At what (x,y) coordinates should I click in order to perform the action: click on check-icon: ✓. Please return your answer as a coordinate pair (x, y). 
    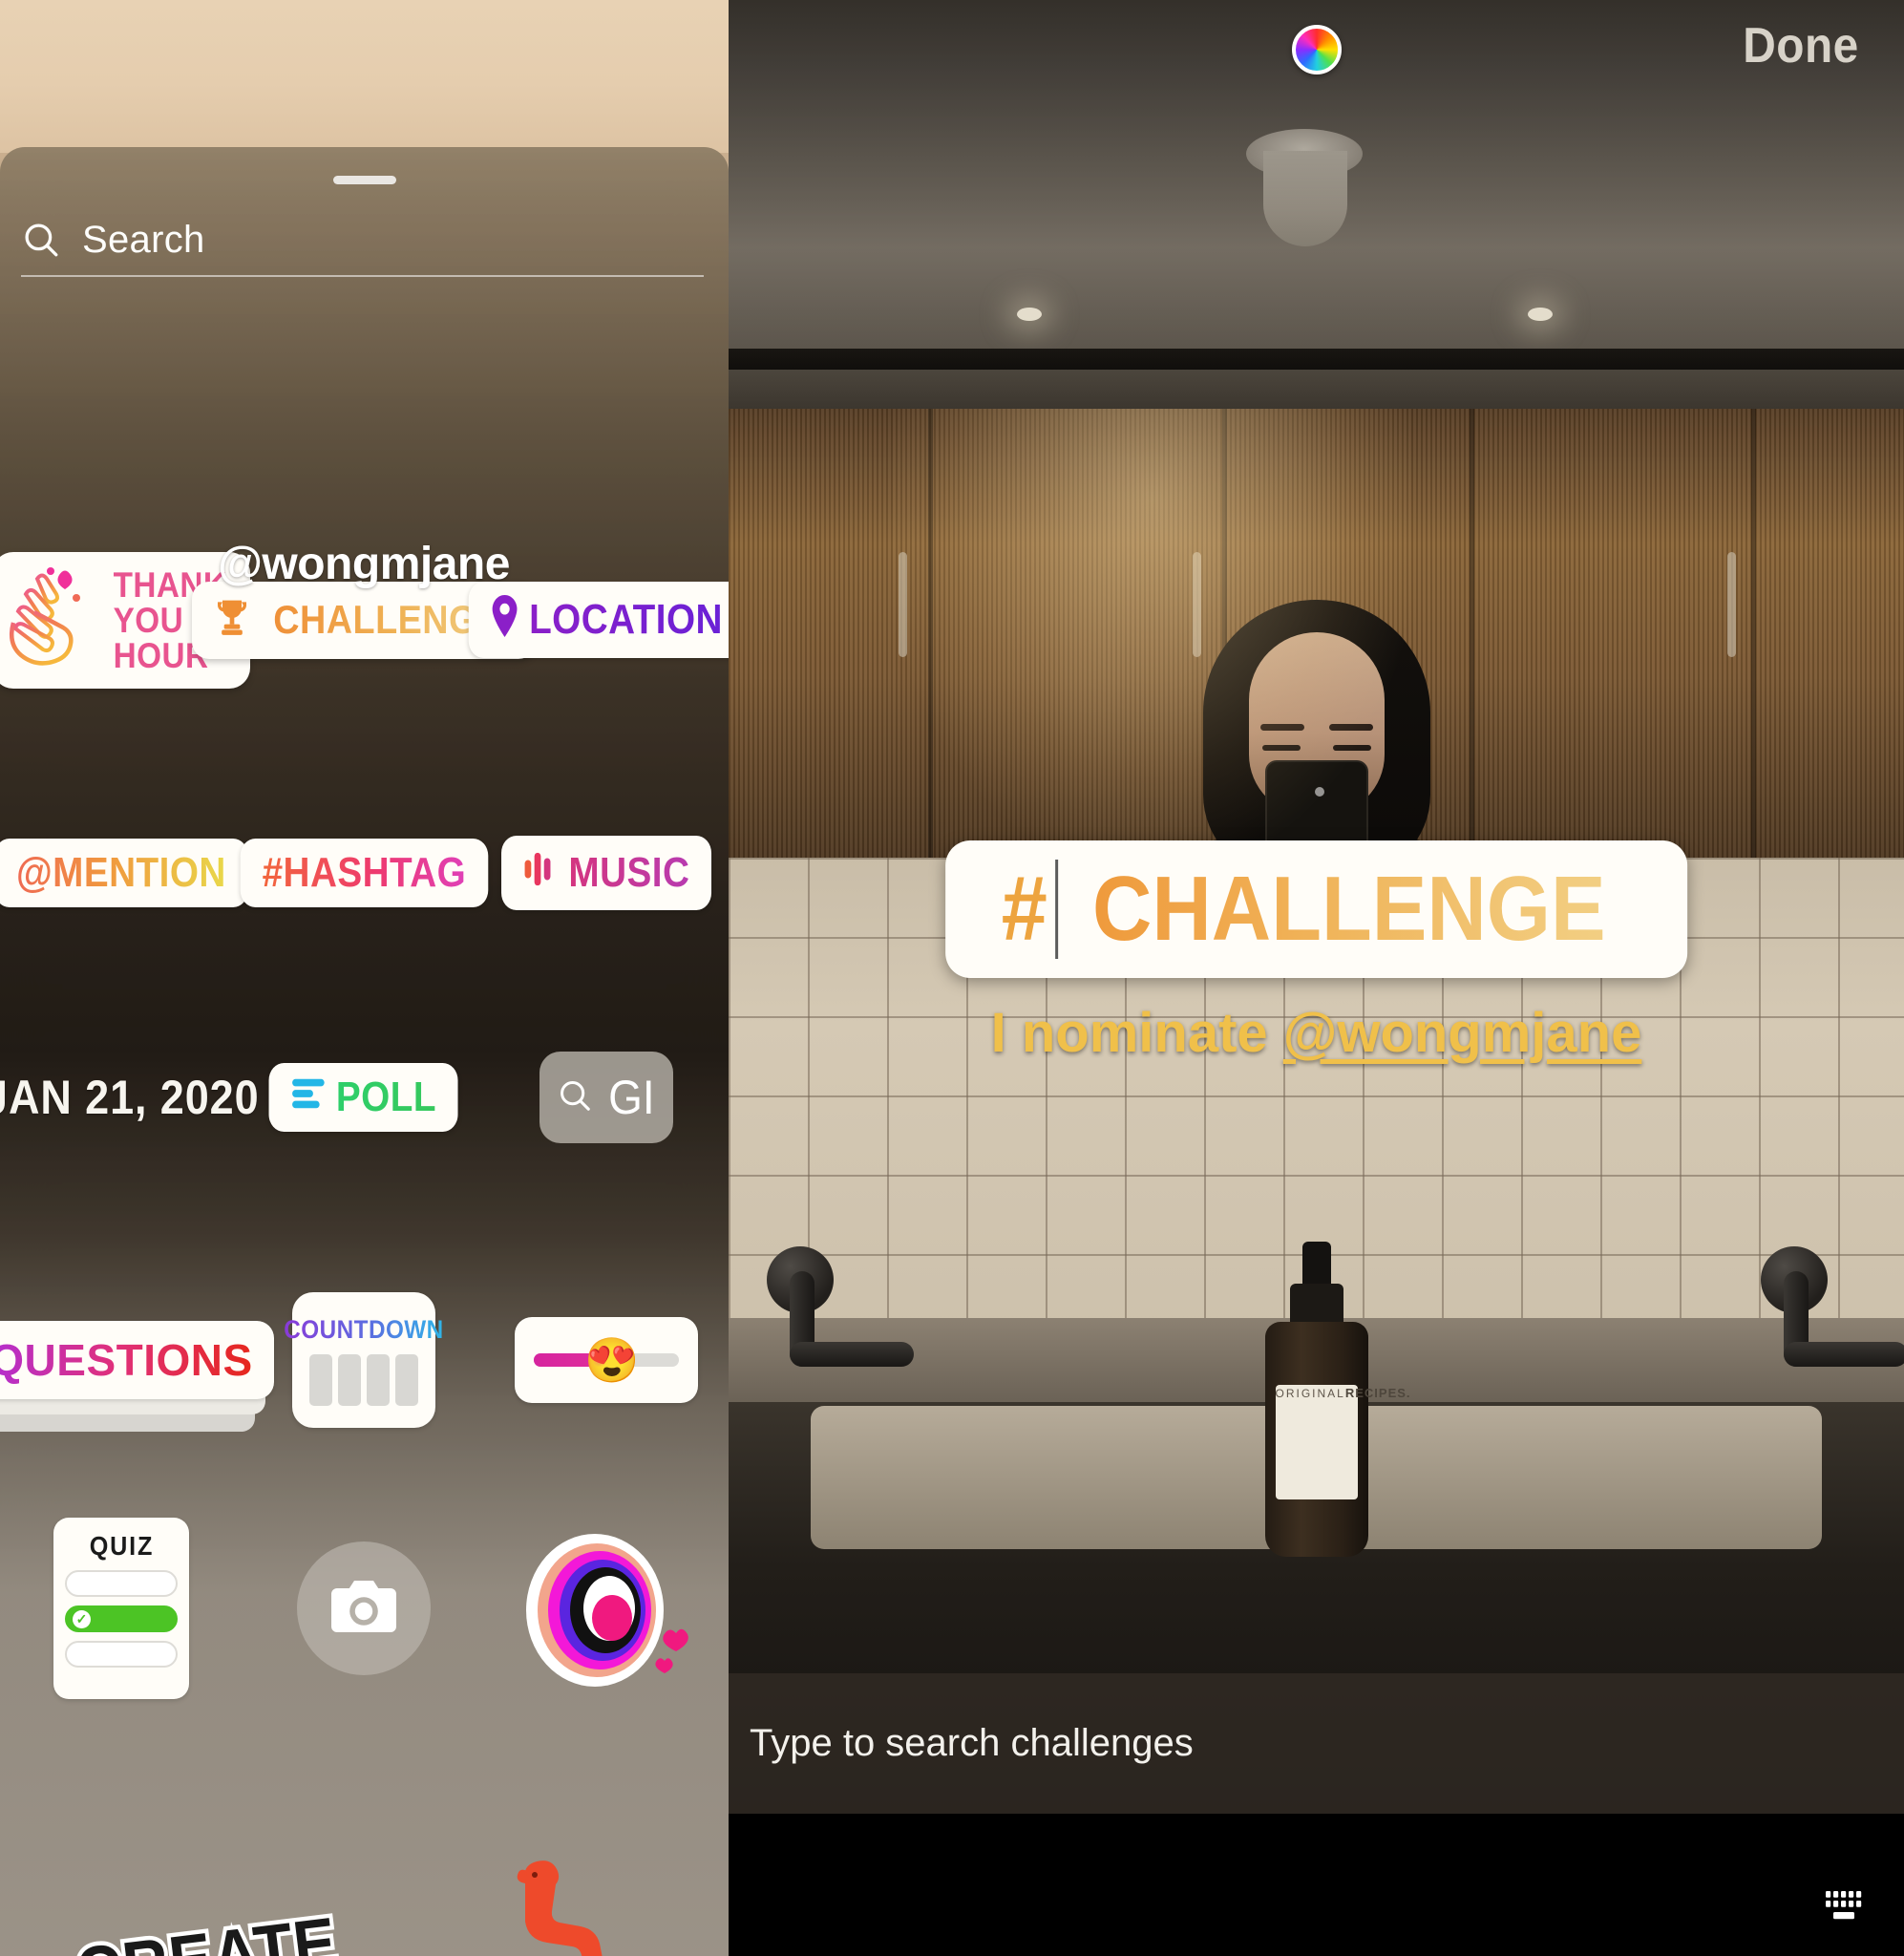
    Looking at the image, I should click on (82, 1618).